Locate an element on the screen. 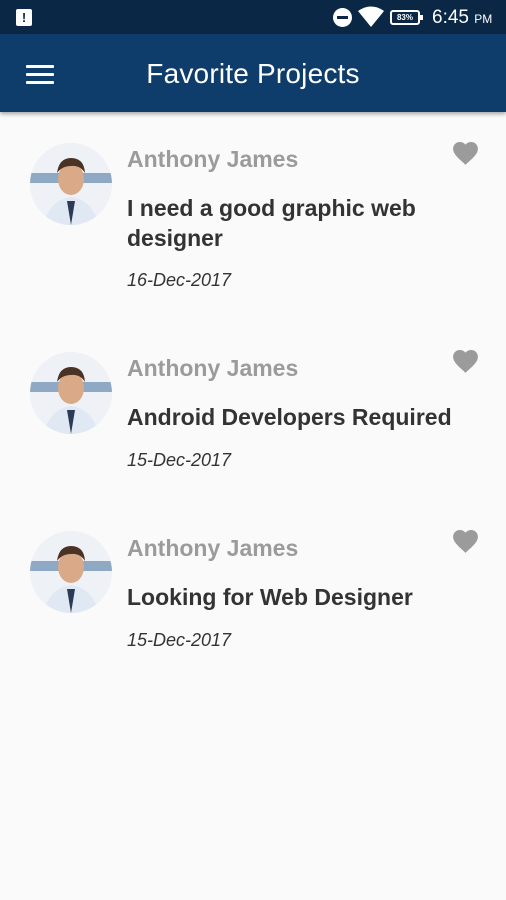 The image size is (506, 900). wifi-icon is located at coordinates (371, 16).